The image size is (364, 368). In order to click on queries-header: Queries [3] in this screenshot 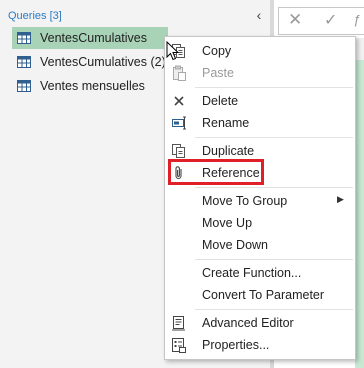, I will do `click(35, 16)`.